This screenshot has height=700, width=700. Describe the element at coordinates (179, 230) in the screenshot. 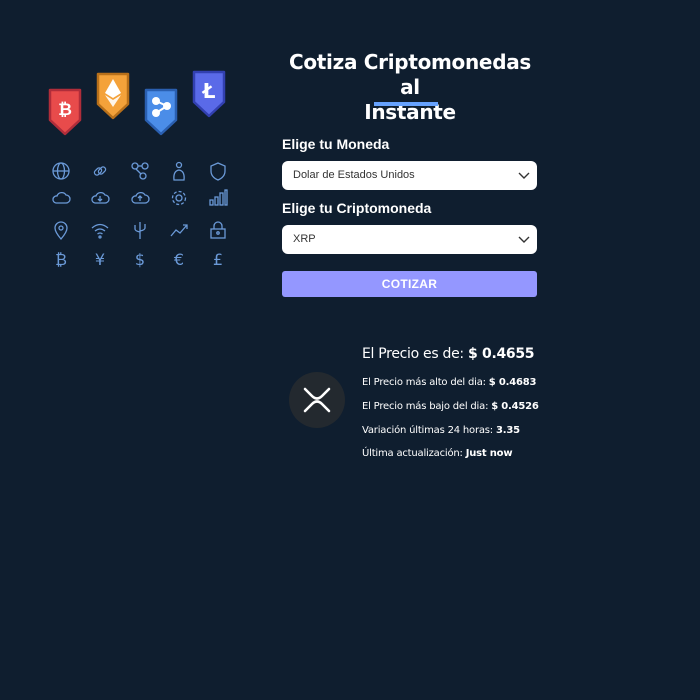

I see `trend-up-icon` at that location.